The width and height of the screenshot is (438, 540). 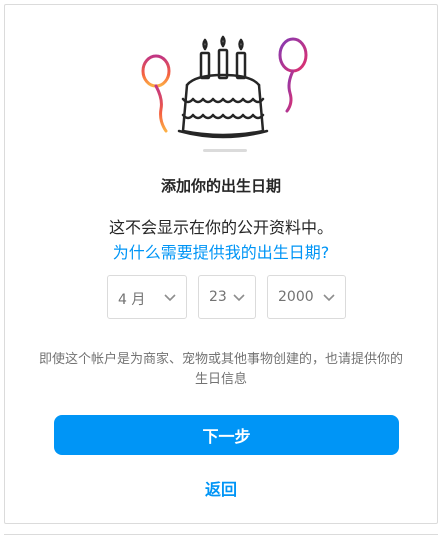 What do you see at coordinates (226, 435) in the screenshot?
I see `next-button: 下一步` at bounding box center [226, 435].